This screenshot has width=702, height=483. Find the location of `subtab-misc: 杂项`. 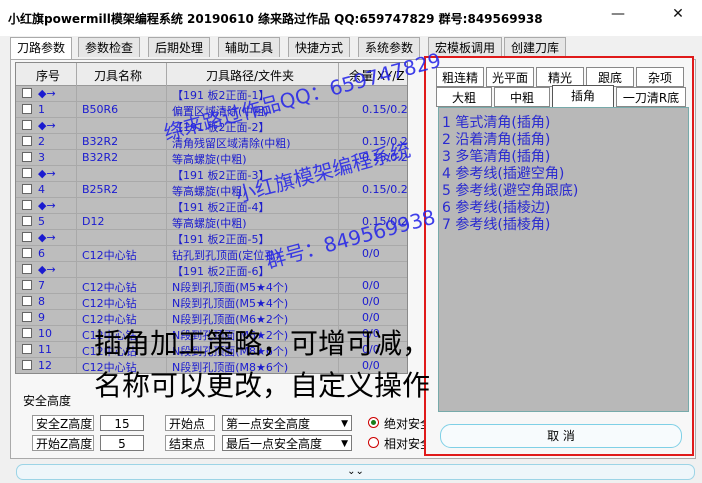

subtab-misc: 杂项 is located at coordinates (660, 77).